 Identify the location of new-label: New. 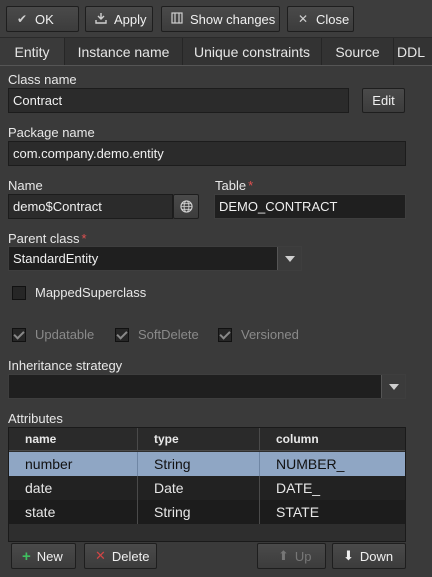
(49, 556).